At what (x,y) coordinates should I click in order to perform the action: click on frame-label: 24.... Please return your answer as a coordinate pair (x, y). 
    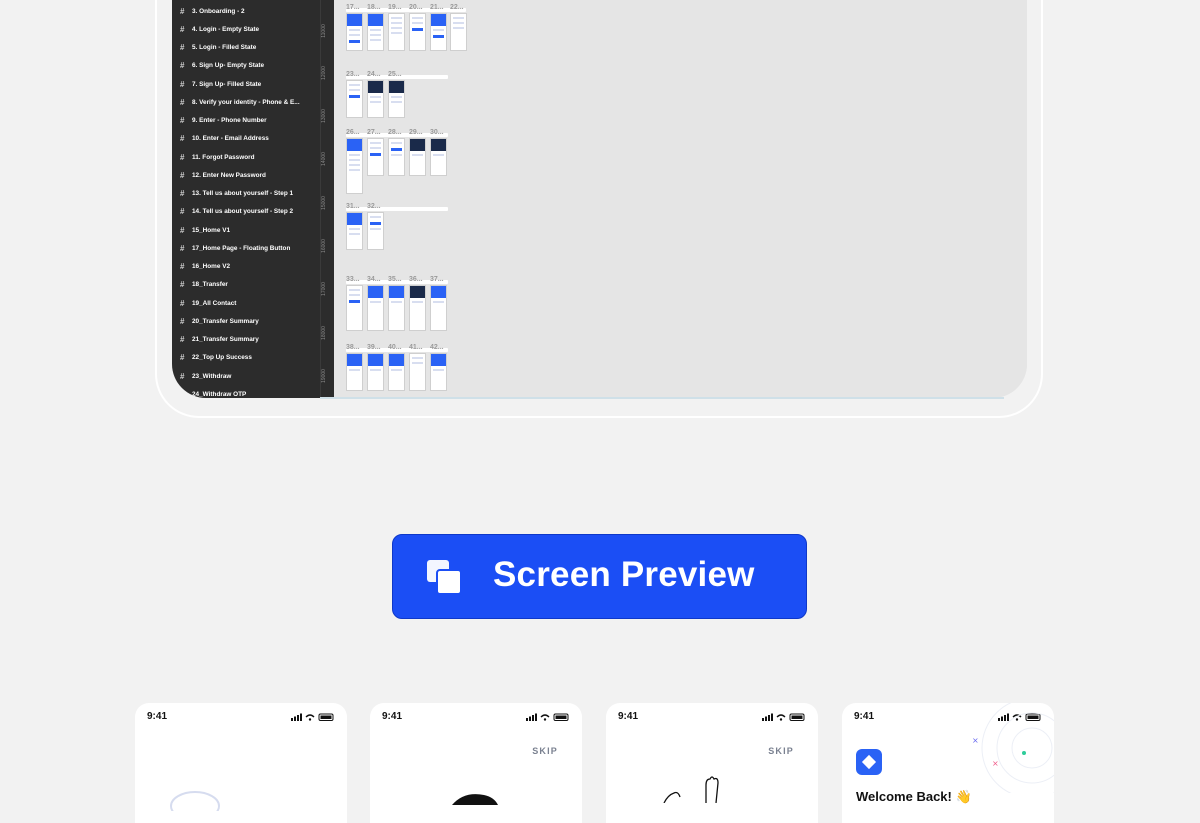
    Looking at the image, I should click on (374, 74).